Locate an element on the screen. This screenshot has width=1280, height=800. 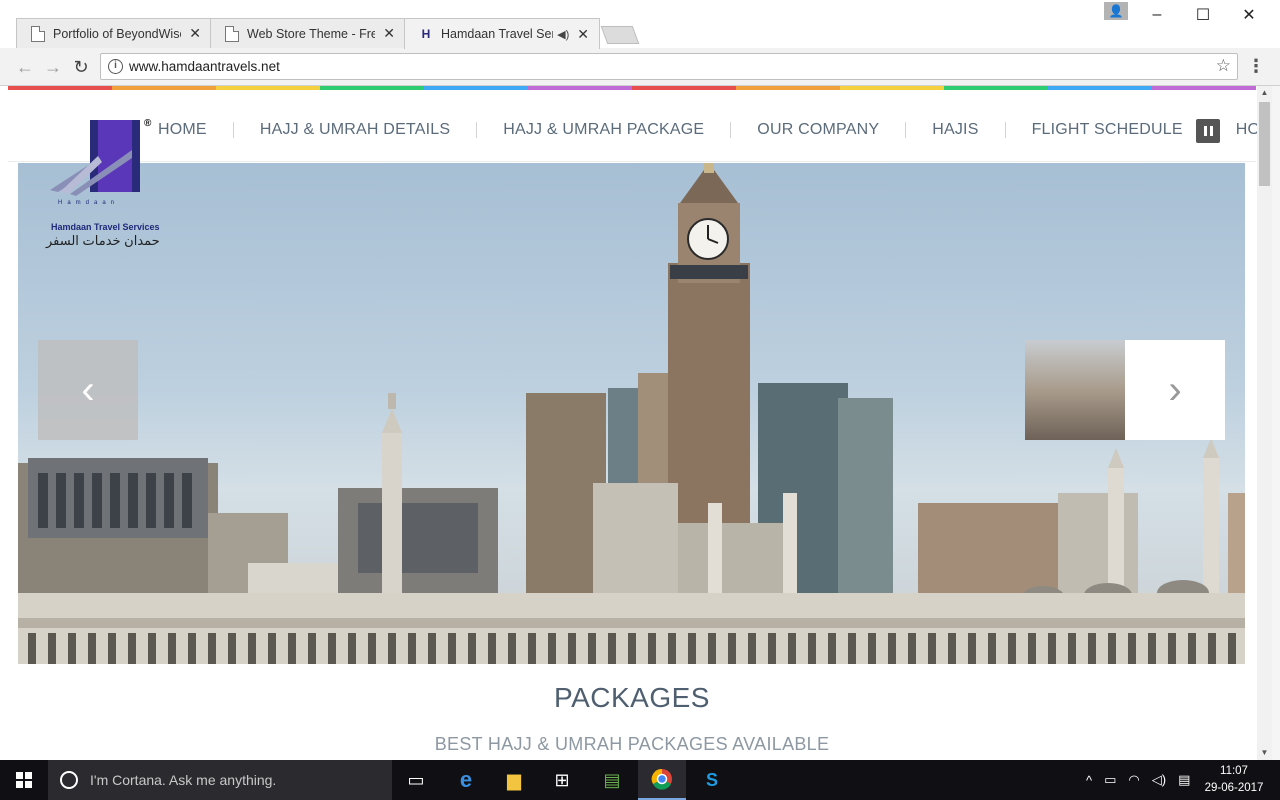
tab-hamdaan: H Hamdaan Travel Servic ◀) ✕ is located at coordinates (502, 33).